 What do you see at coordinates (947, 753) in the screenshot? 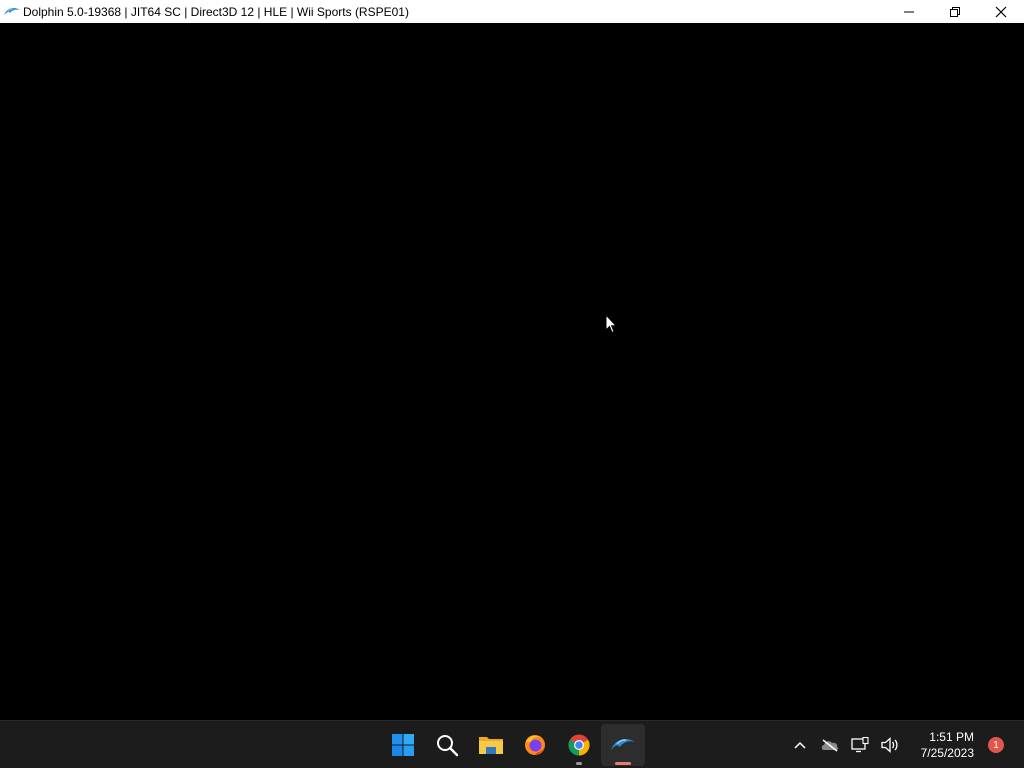
I see `clock-date: 7/25/2023` at bounding box center [947, 753].